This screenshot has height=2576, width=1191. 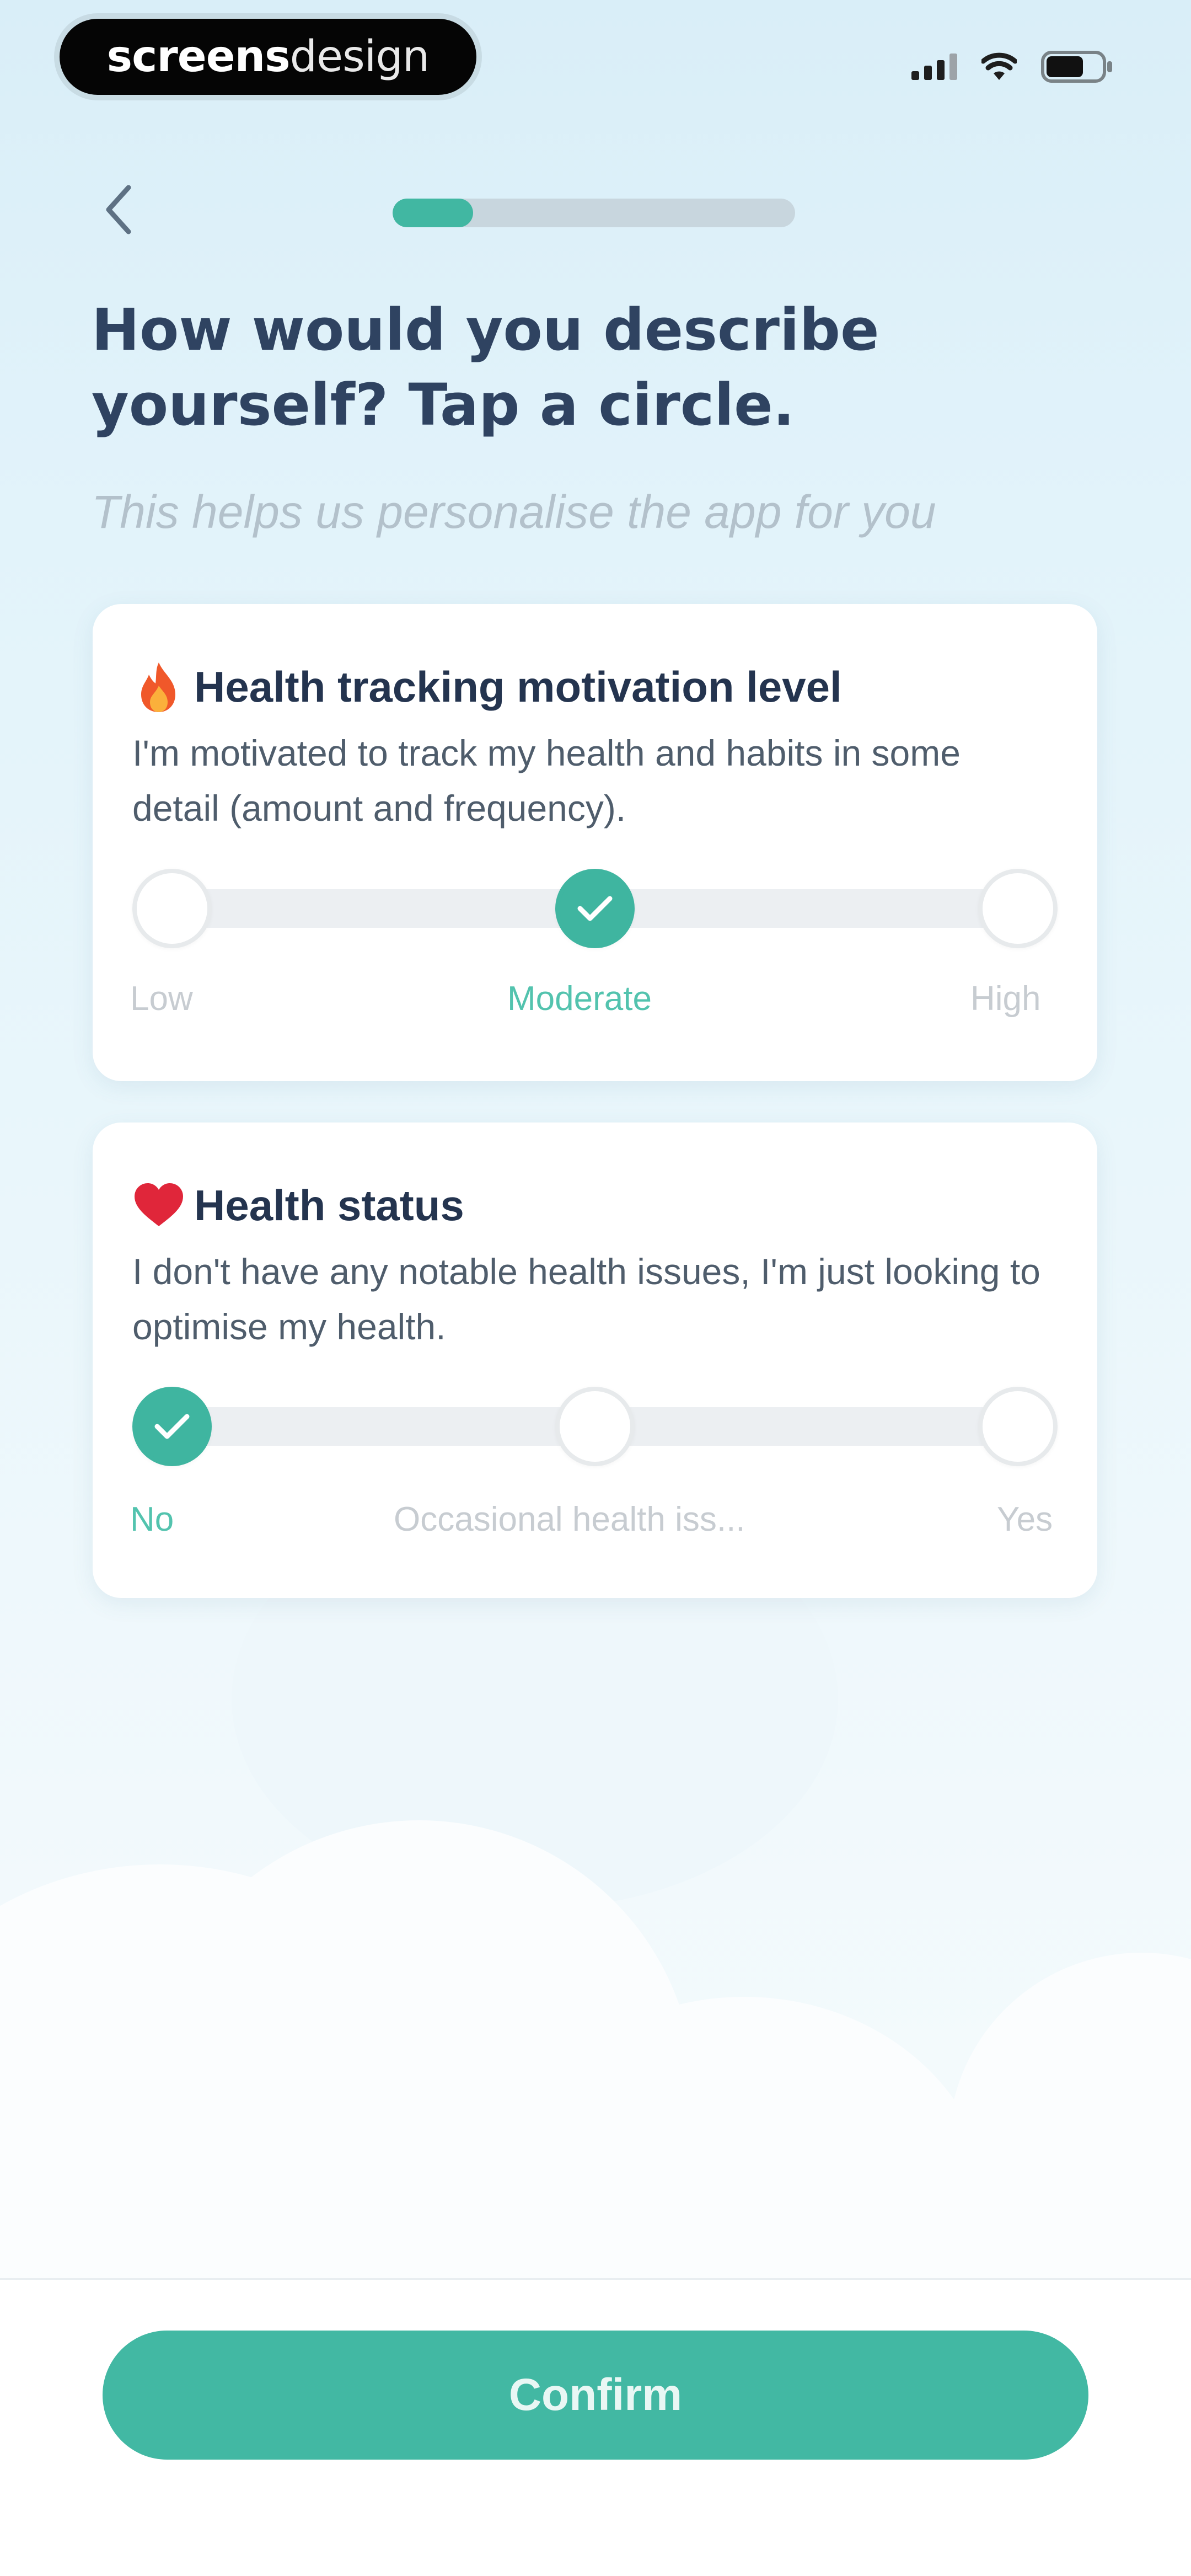 I want to click on chevron-left-icon, so click(x=119, y=209).